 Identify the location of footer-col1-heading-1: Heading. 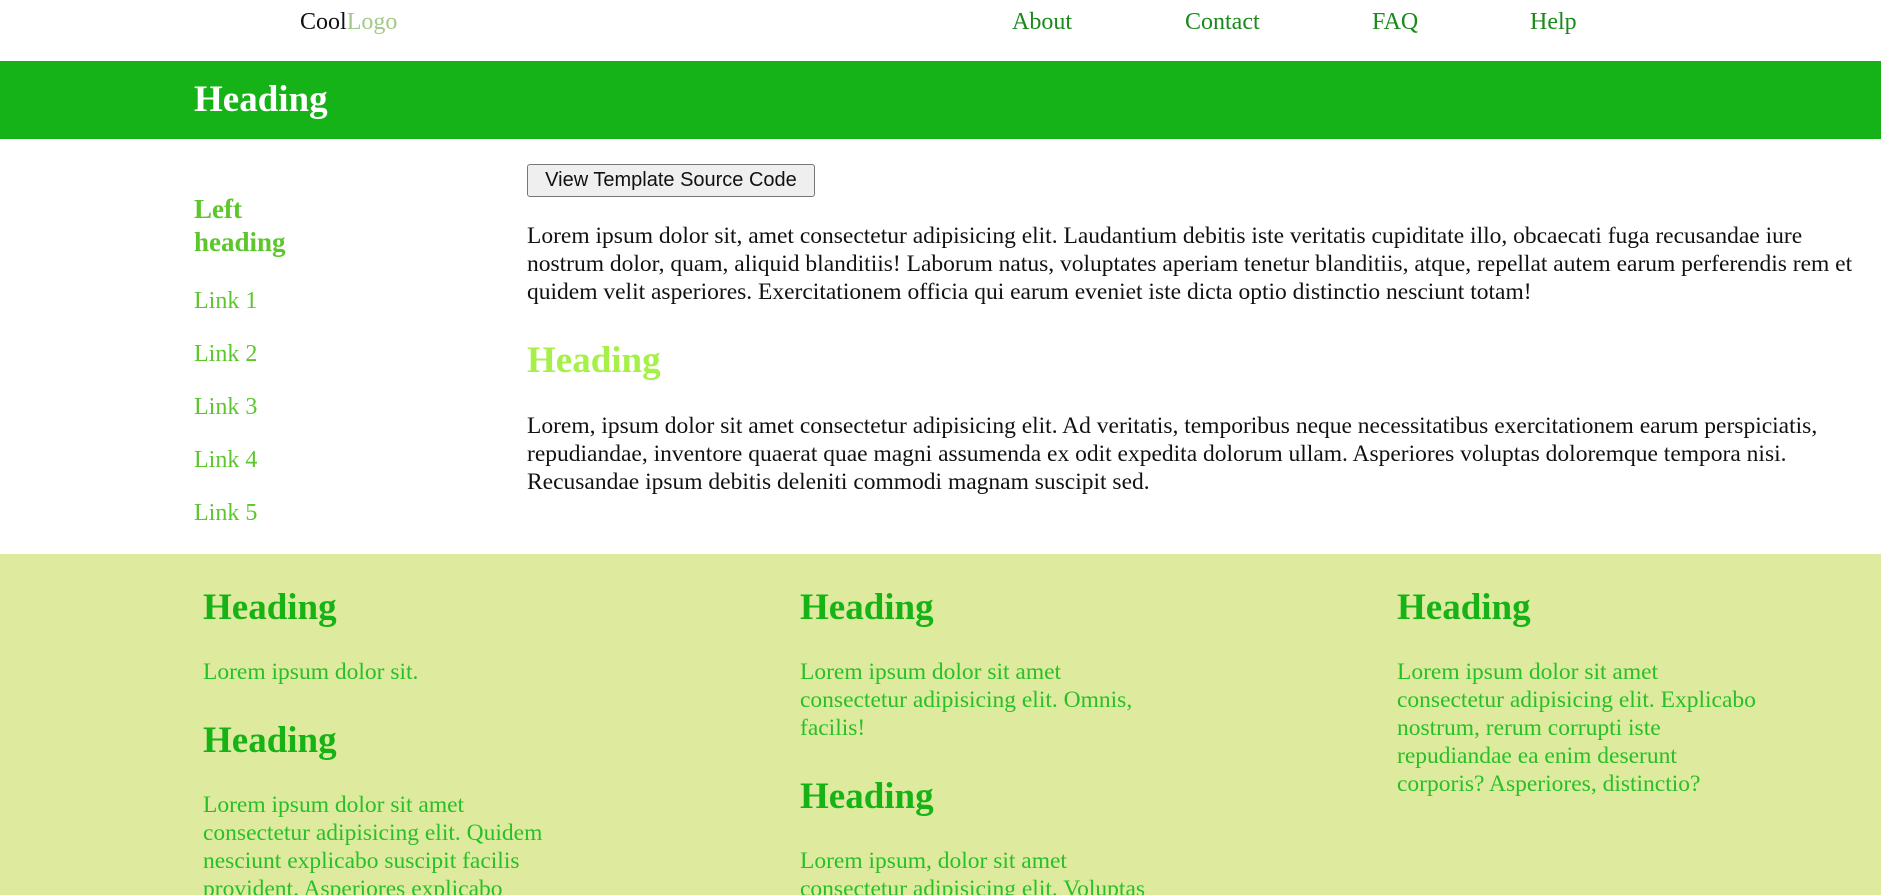
(270, 607).